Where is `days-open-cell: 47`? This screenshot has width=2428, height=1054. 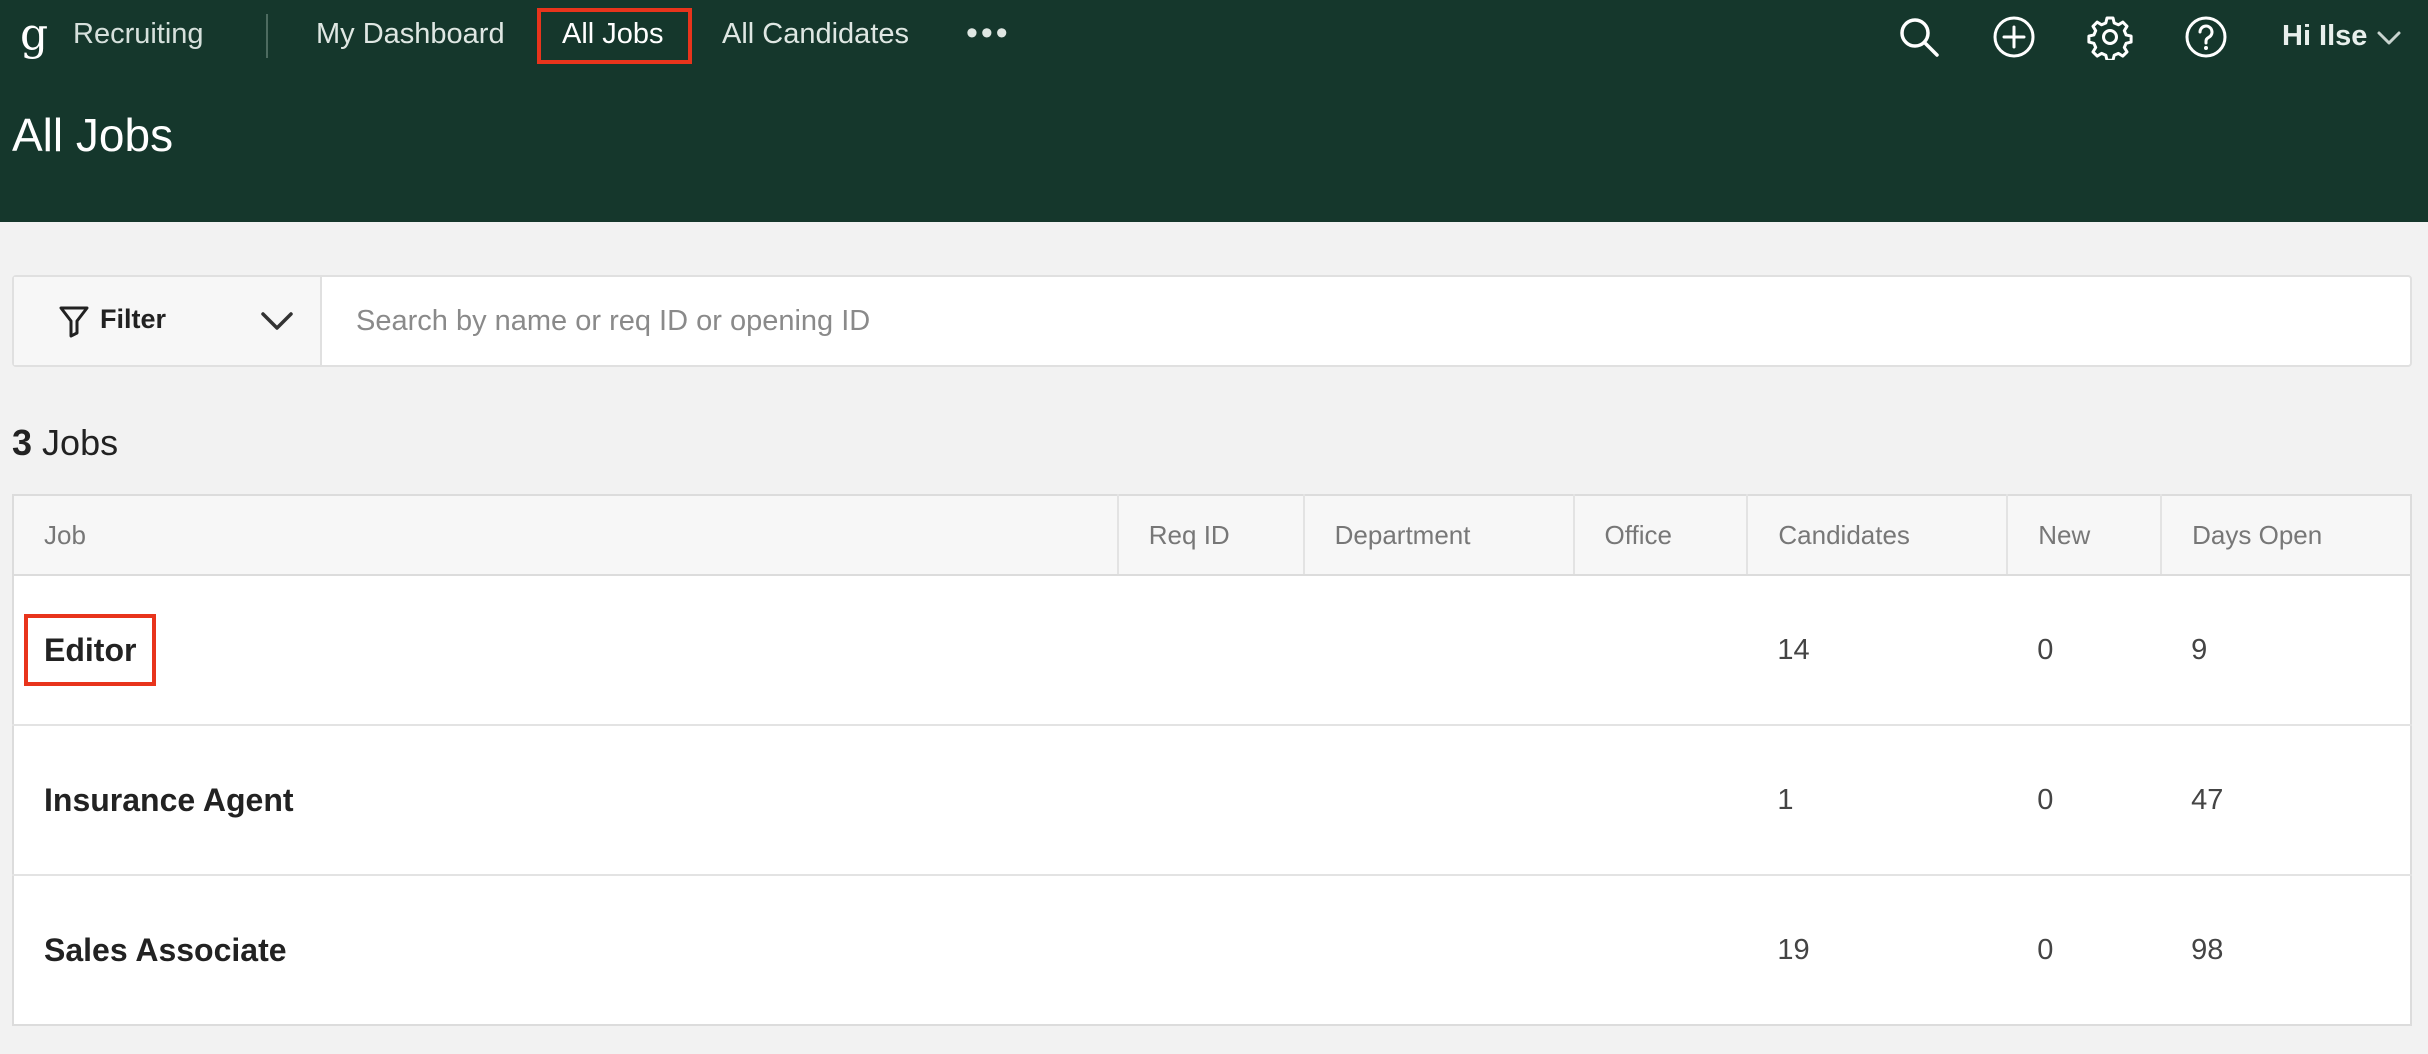 days-open-cell: 47 is located at coordinates (2286, 800).